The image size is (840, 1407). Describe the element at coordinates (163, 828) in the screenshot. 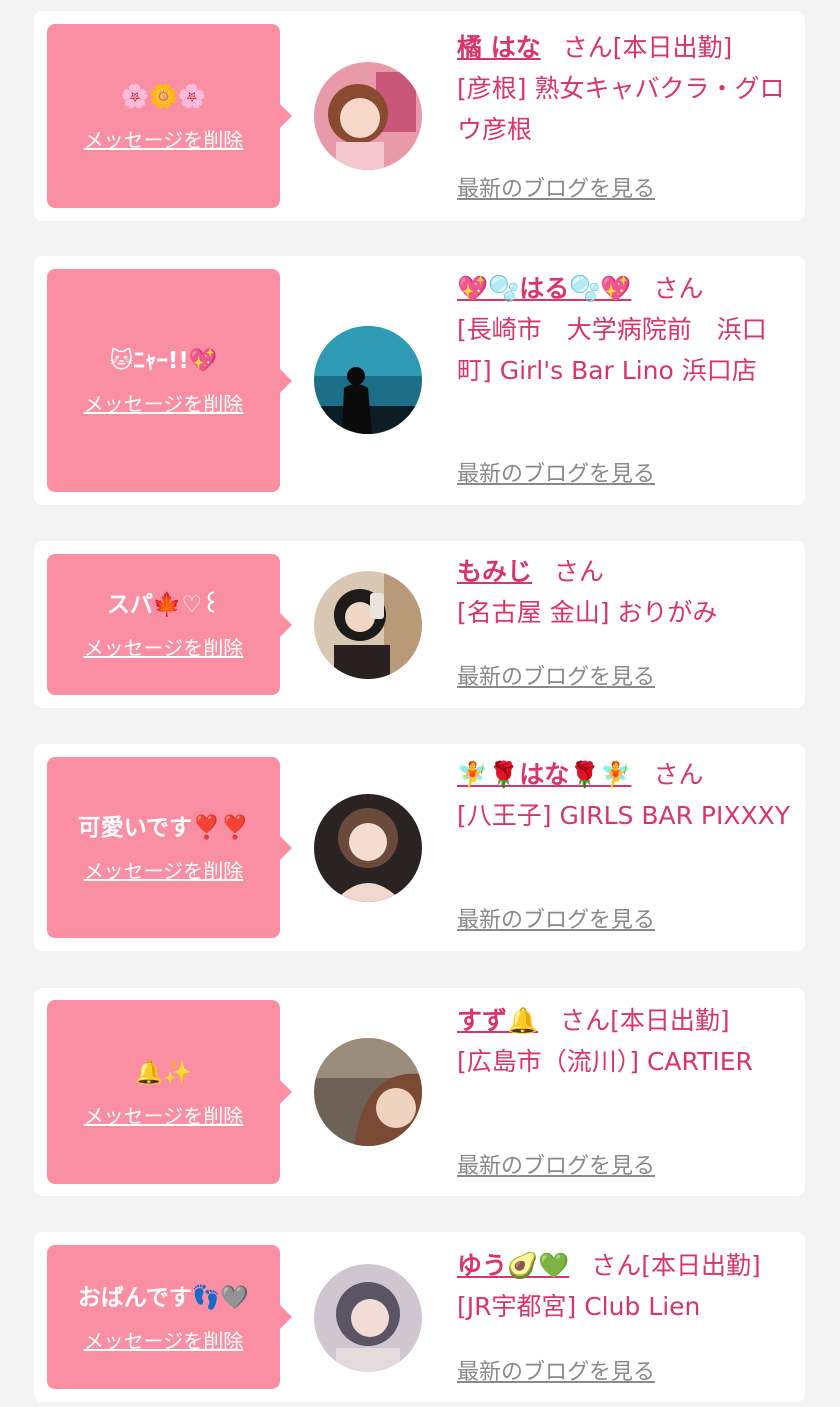

I see `message-text: 可愛いです❣️❣️` at that location.